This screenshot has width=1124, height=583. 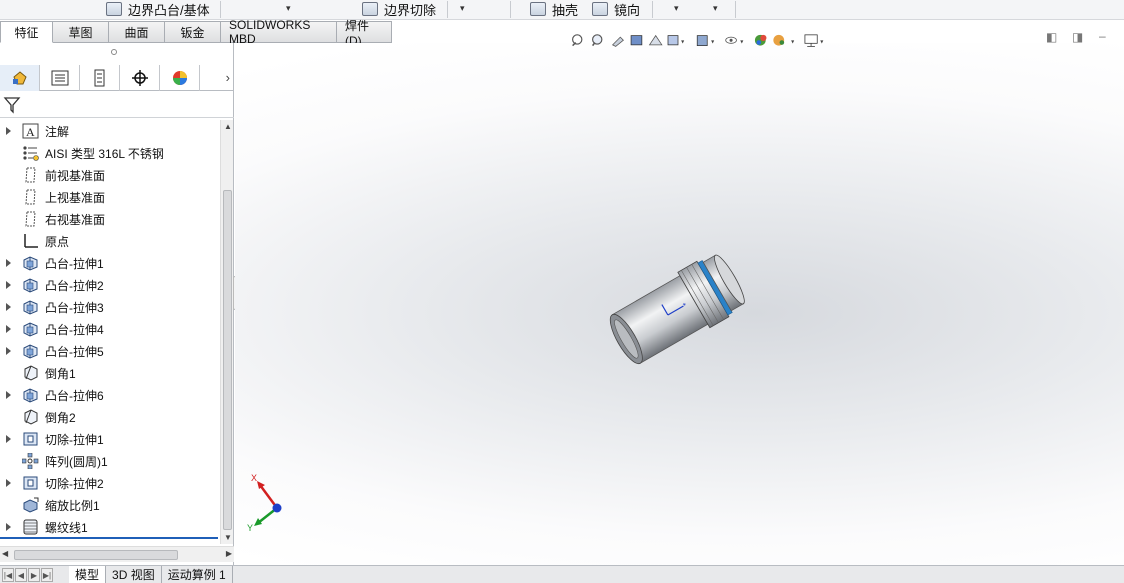 What do you see at coordinates (197, 574) in the screenshot?
I see `tab-motion-study: 运动算例 1` at bounding box center [197, 574].